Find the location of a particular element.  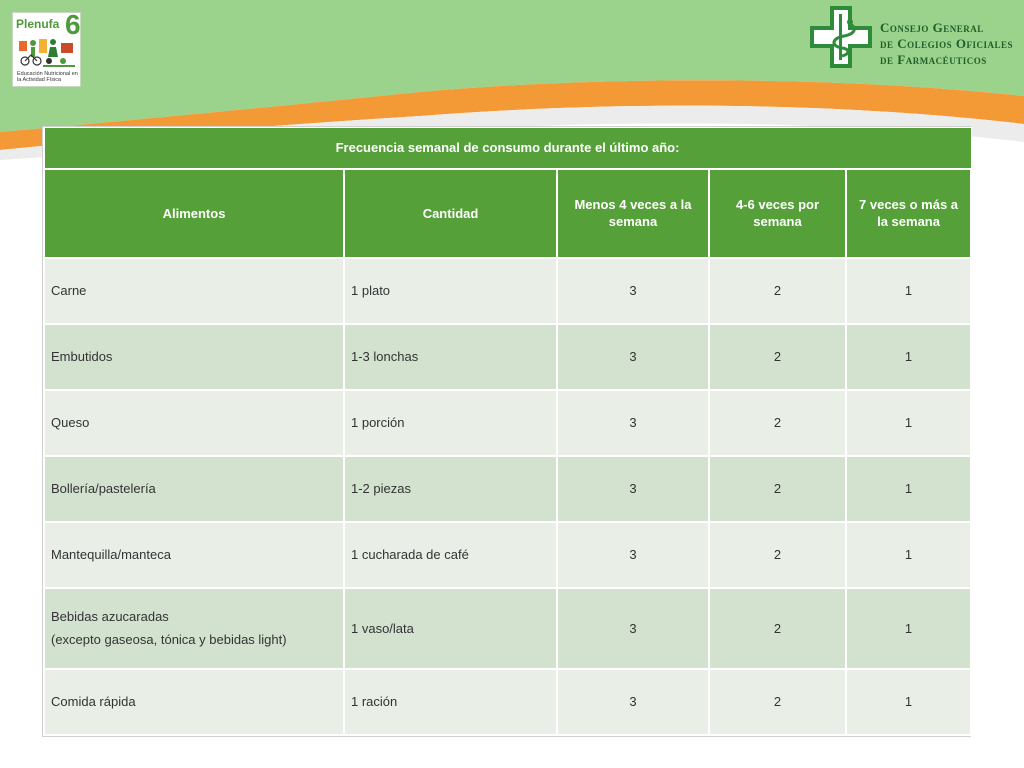

food-cell: Bollería/pastelería is located at coordinates (194, 488).